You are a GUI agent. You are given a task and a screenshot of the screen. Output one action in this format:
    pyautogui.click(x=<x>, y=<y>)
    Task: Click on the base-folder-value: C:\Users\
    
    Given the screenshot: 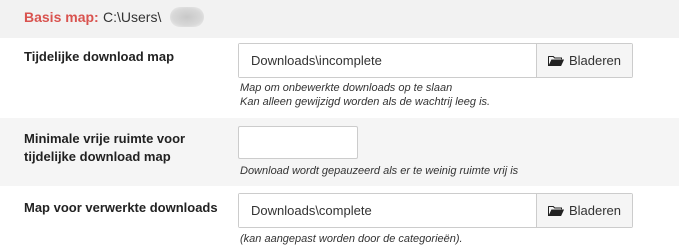 What is the action you would take?
    pyautogui.click(x=132, y=17)
    